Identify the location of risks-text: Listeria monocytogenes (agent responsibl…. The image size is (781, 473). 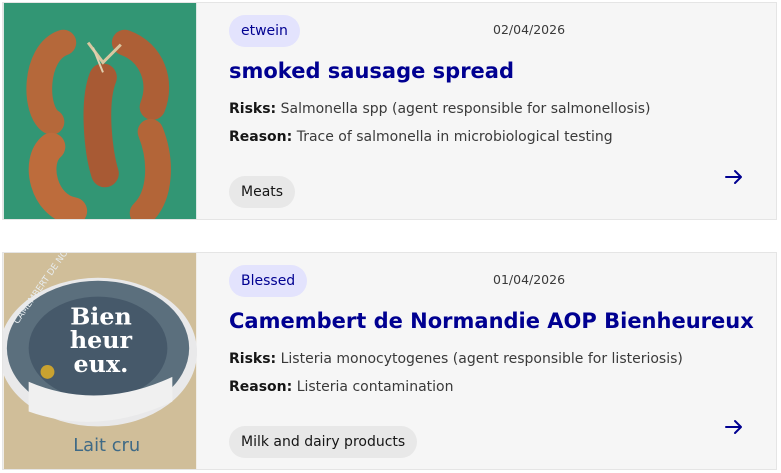
(481, 359).